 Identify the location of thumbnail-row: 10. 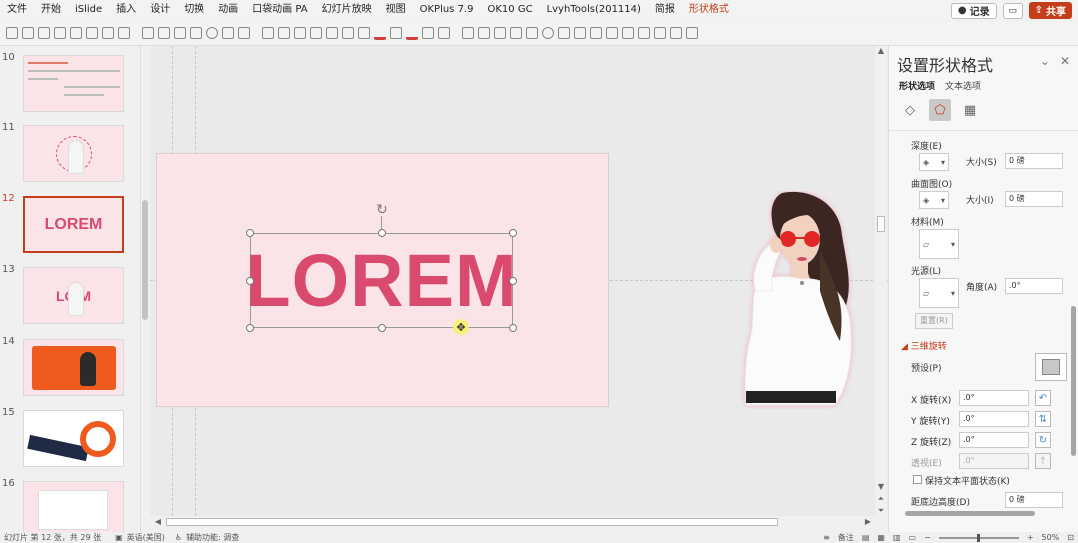
(70, 82).